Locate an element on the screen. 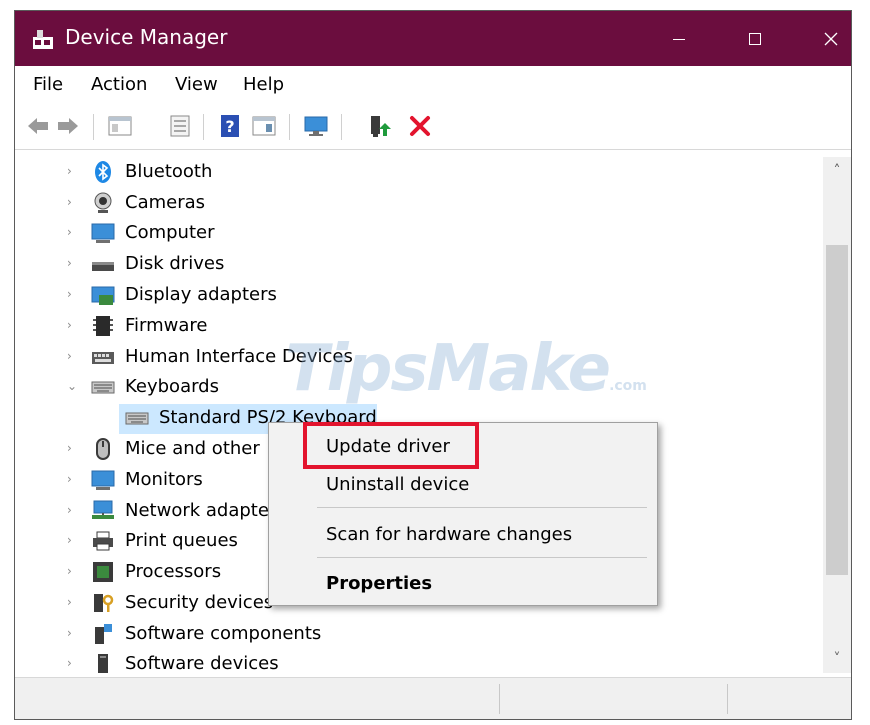  back-arrow-icon is located at coordinates (38, 126).